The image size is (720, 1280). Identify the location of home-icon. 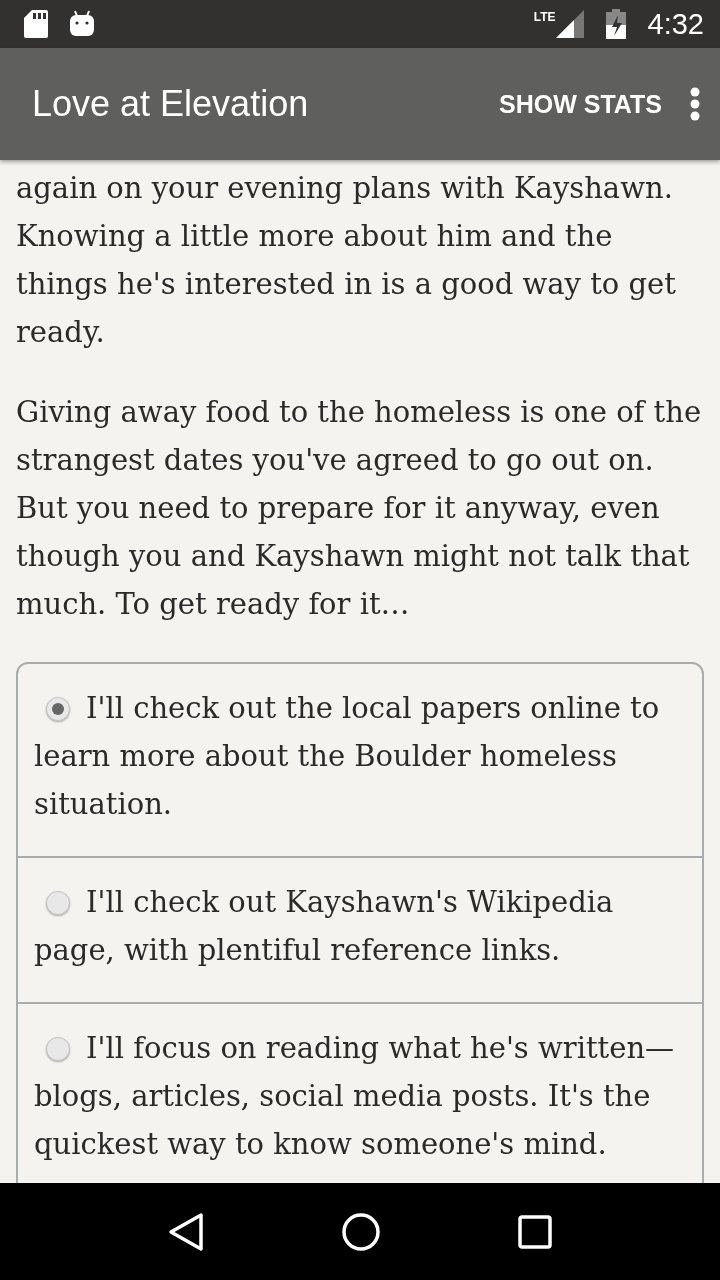
(361, 1231).